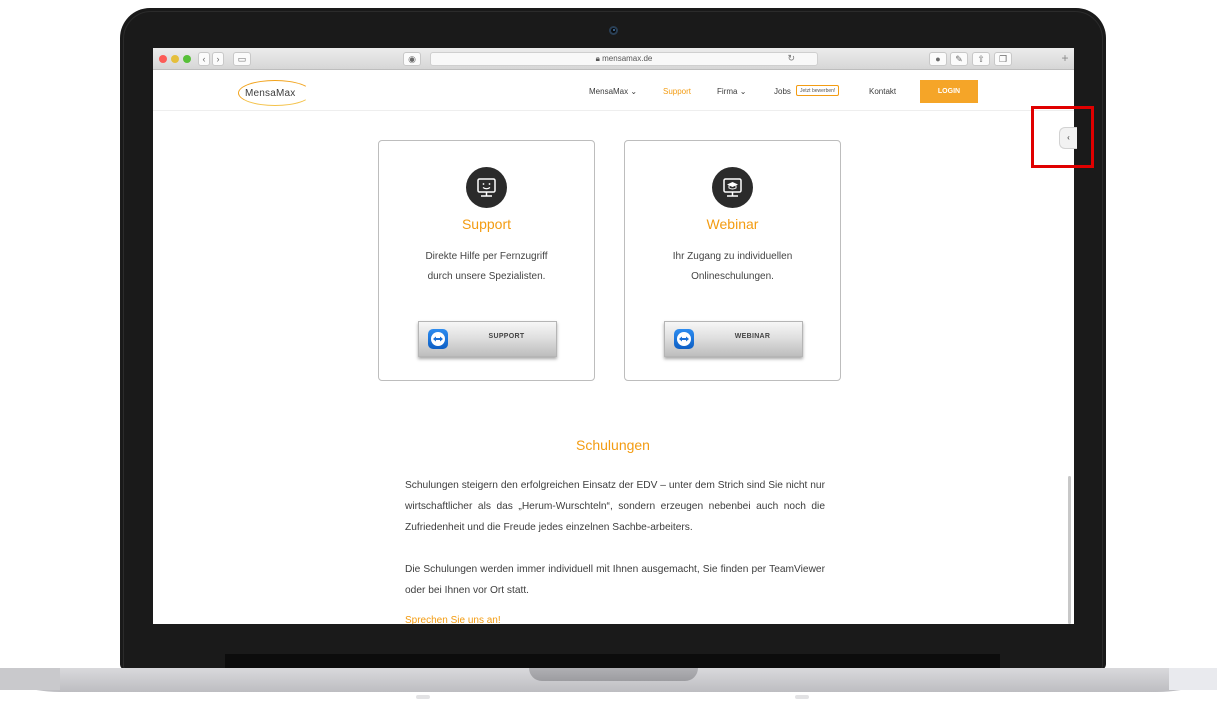  What do you see at coordinates (732, 276) in the screenshot?
I see `webinar-desc-line-2: Onlineschulungen.` at bounding box center [732, 276].